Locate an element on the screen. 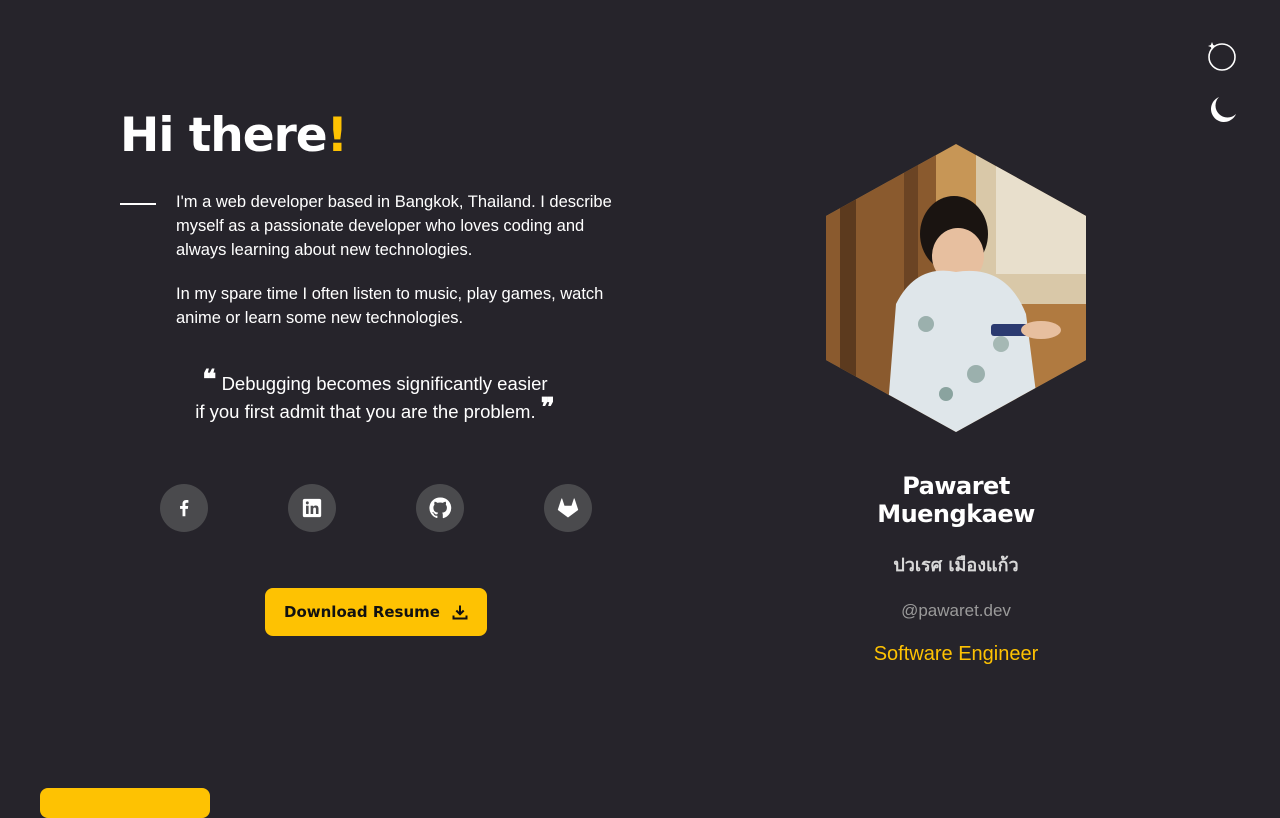 This screenshot has height=818, width=1280. greeting-accent: ! is located at coordinates (337, 135).